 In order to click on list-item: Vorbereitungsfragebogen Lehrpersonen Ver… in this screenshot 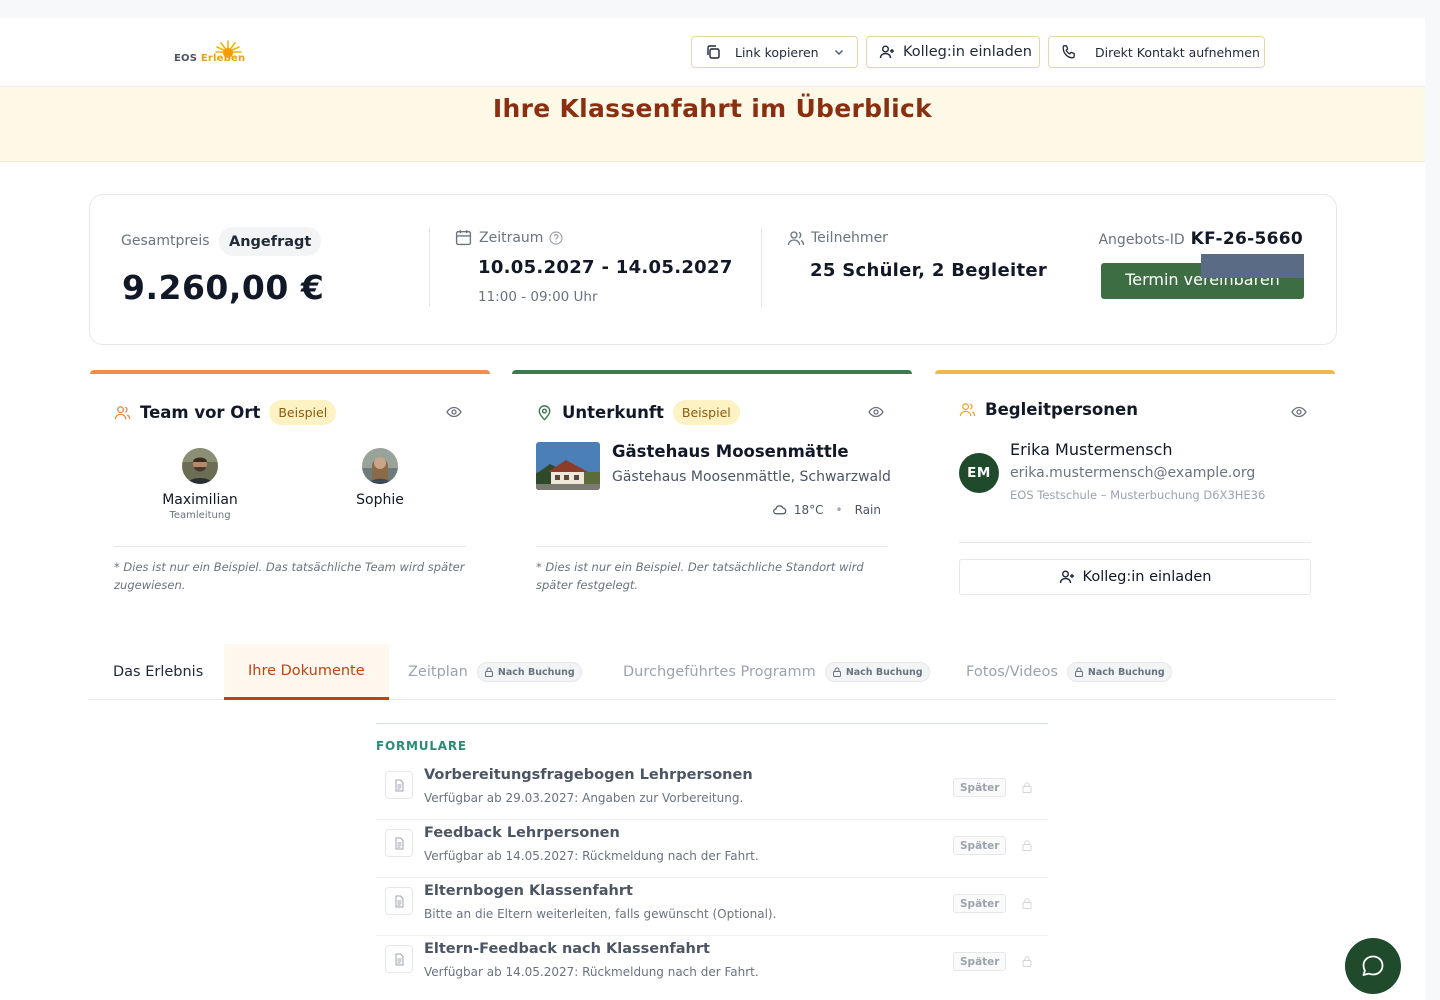, I will do `click(712, 791)`.